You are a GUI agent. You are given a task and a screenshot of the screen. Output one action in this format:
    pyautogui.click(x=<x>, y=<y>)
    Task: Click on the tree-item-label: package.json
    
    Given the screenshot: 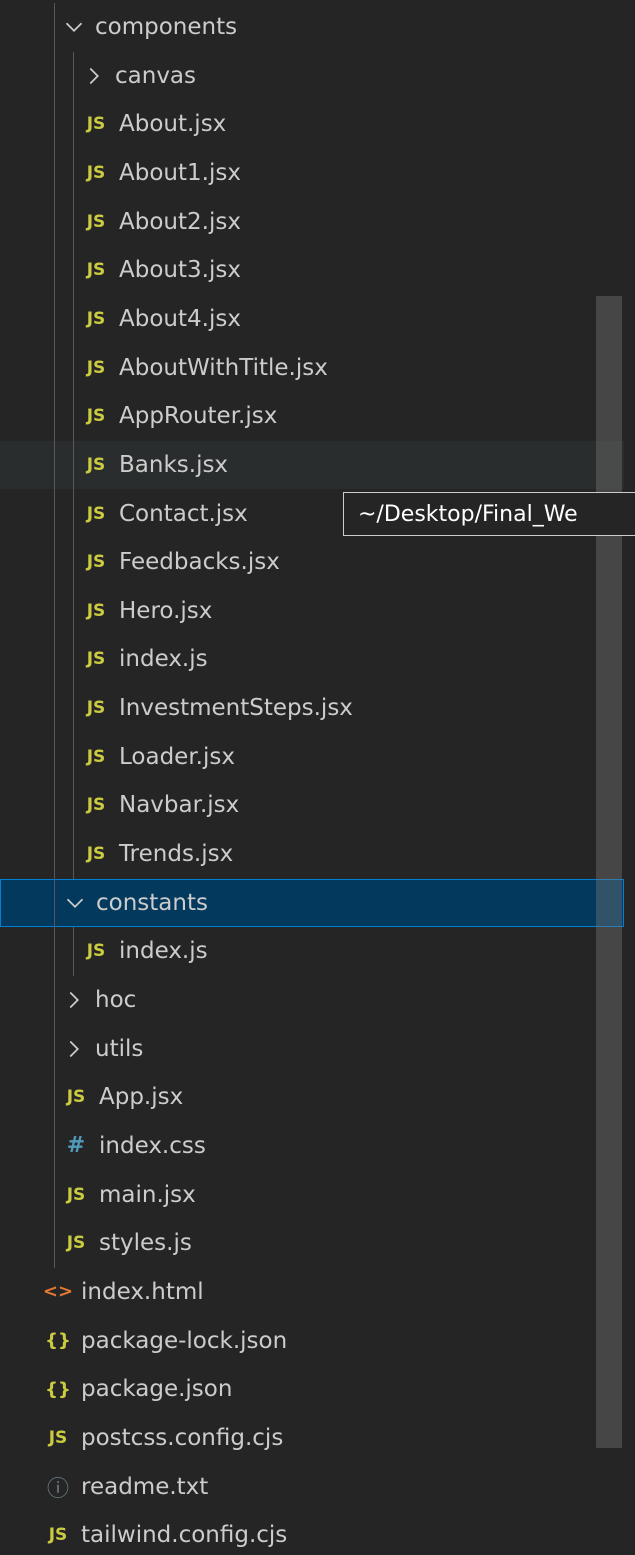 What is the action you would take?
    pyautogui.click(x=157, y=1389)
    